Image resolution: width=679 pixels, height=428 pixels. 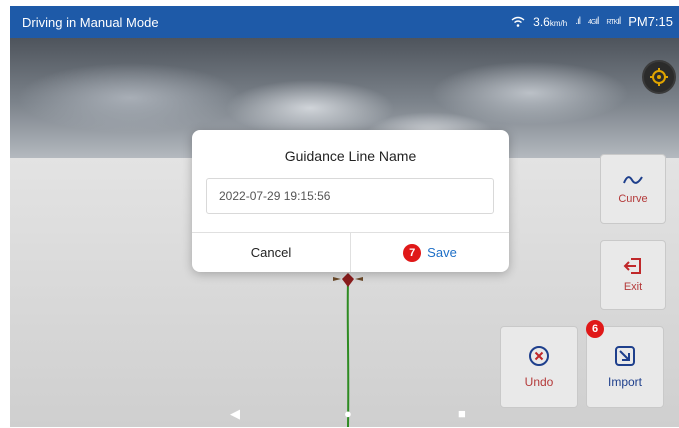 What do you see at coordinates (595, 329) in the screenshot?
I see `import-step-badge: 6` at bounding box center [595, 329].